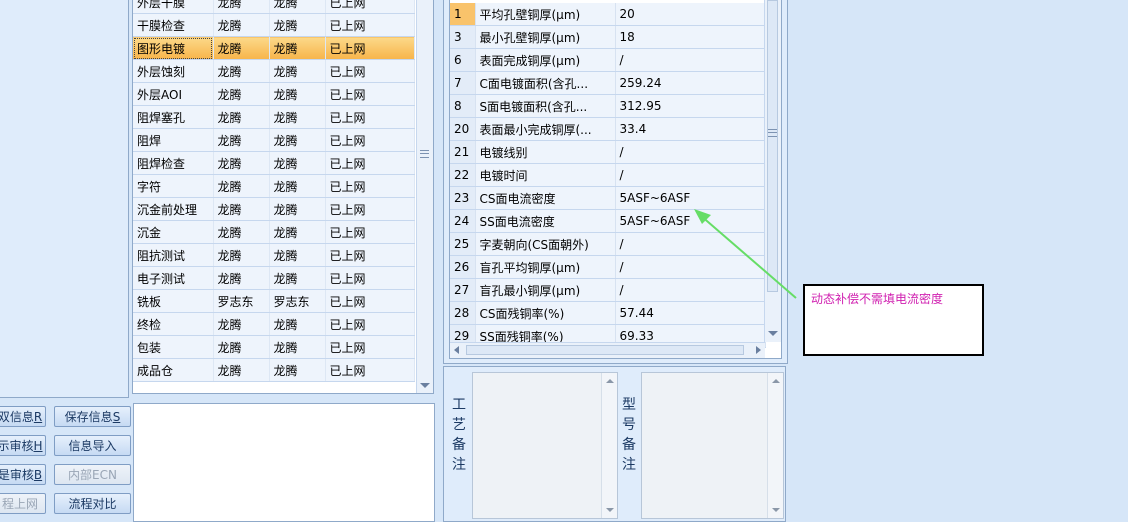 This screenshot has height=522, width=1128. I want to click on audit-button: 示审核H, so click(23, 445).